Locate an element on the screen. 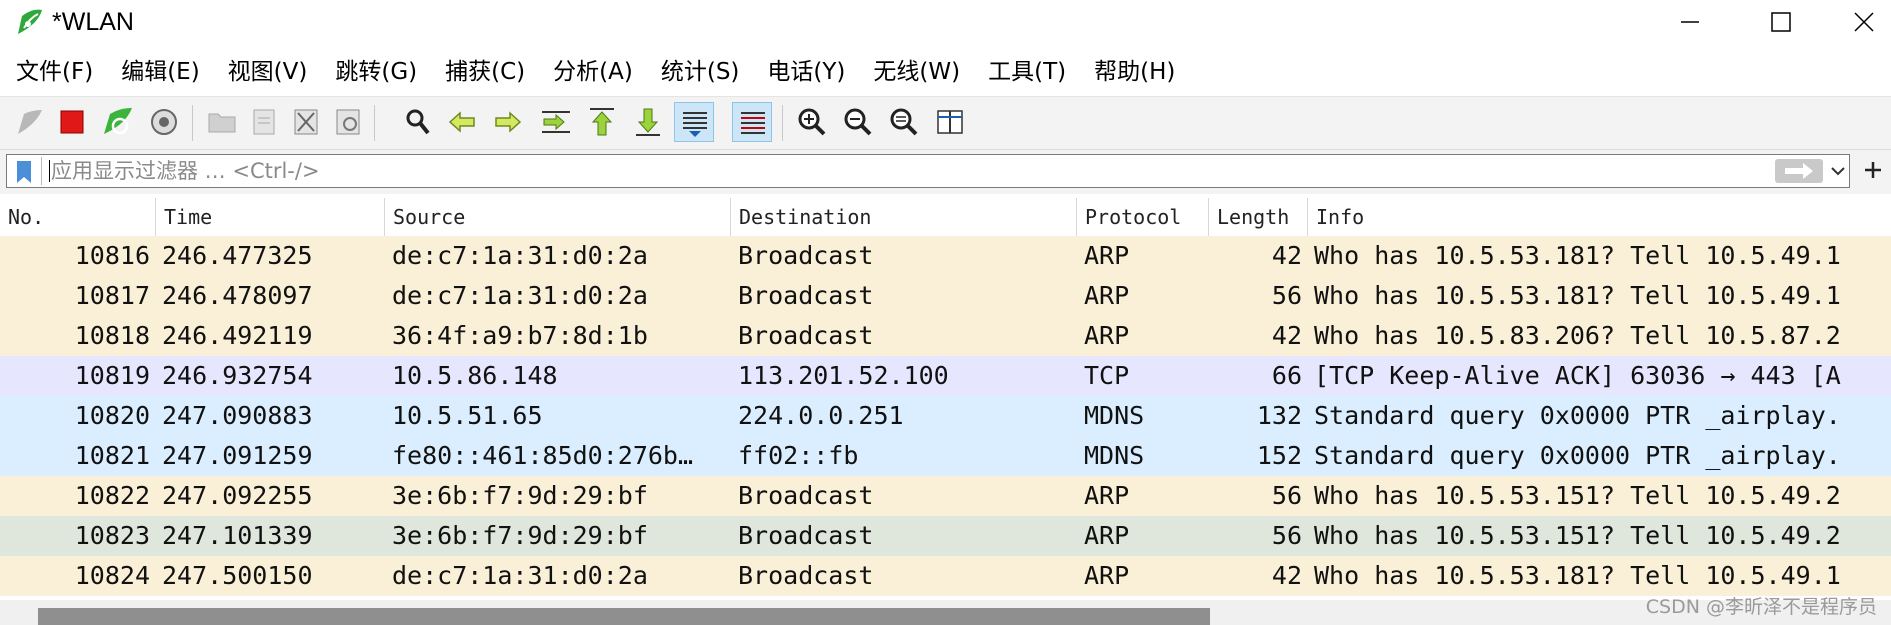  zoom-in-icon is located at coordinates (812, 122).